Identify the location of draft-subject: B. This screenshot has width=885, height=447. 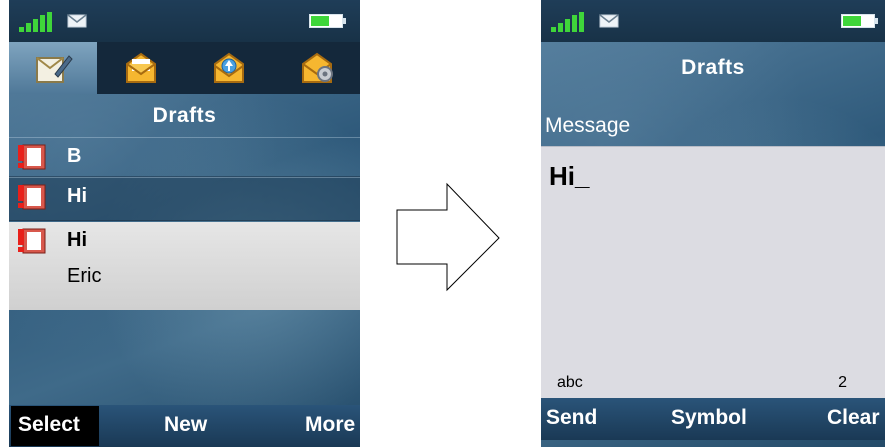
(74, 156).